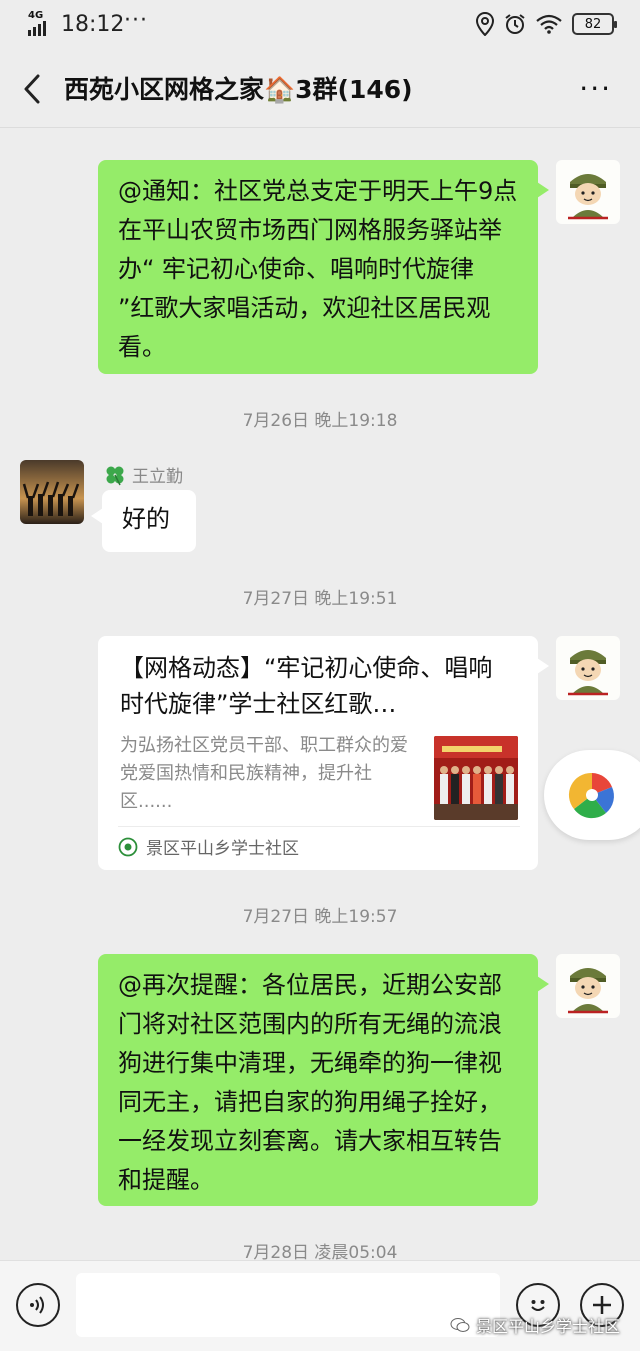 This screenshot has width=640, height=1351. What do you see at coordinates (36, 15) in the screenshot?
I see `network-type: 4G` at bounding box center [36, 15].